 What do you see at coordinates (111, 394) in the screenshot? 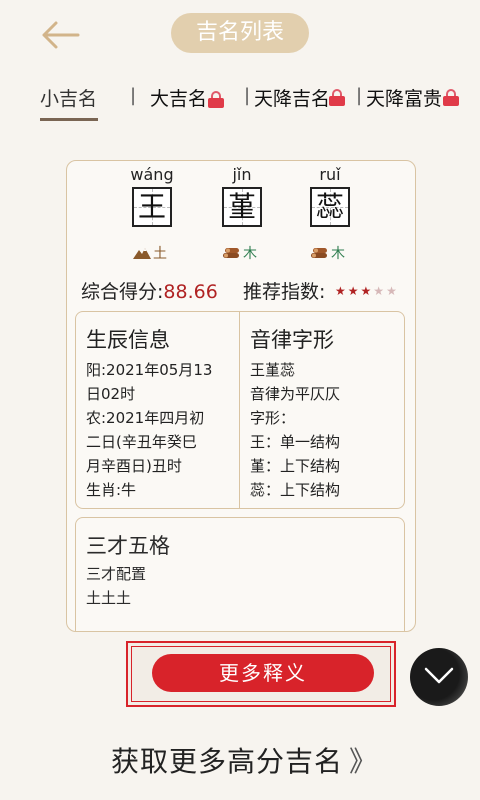
I see `birth-info-line: 日02时` at bounding box center [111, 394].